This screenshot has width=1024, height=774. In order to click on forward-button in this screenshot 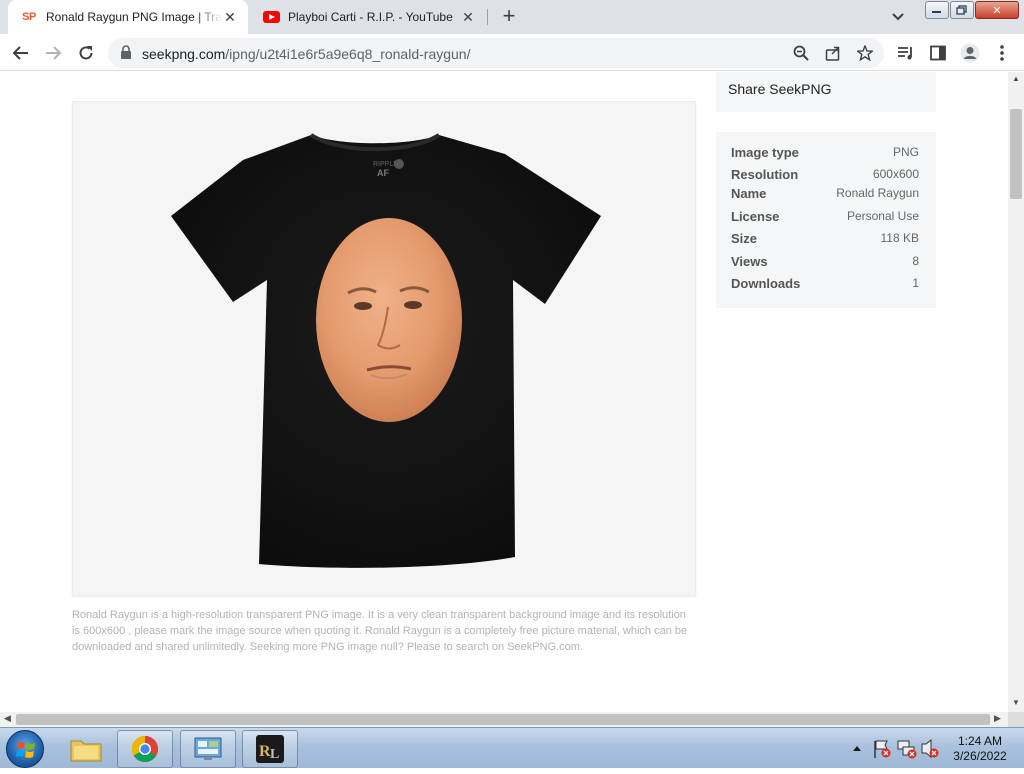, I will do `click(53, 53)`.